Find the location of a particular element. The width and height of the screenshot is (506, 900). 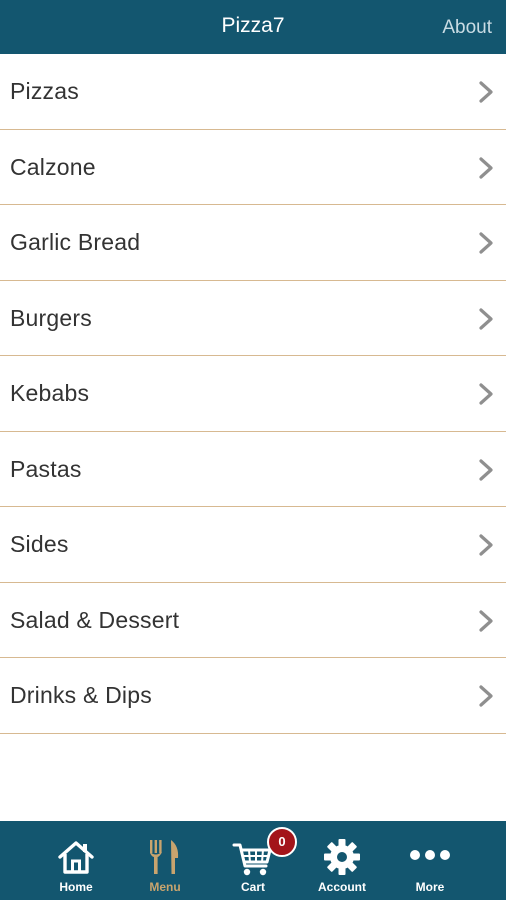

tab-more: More is located at coordinates (430, 860).